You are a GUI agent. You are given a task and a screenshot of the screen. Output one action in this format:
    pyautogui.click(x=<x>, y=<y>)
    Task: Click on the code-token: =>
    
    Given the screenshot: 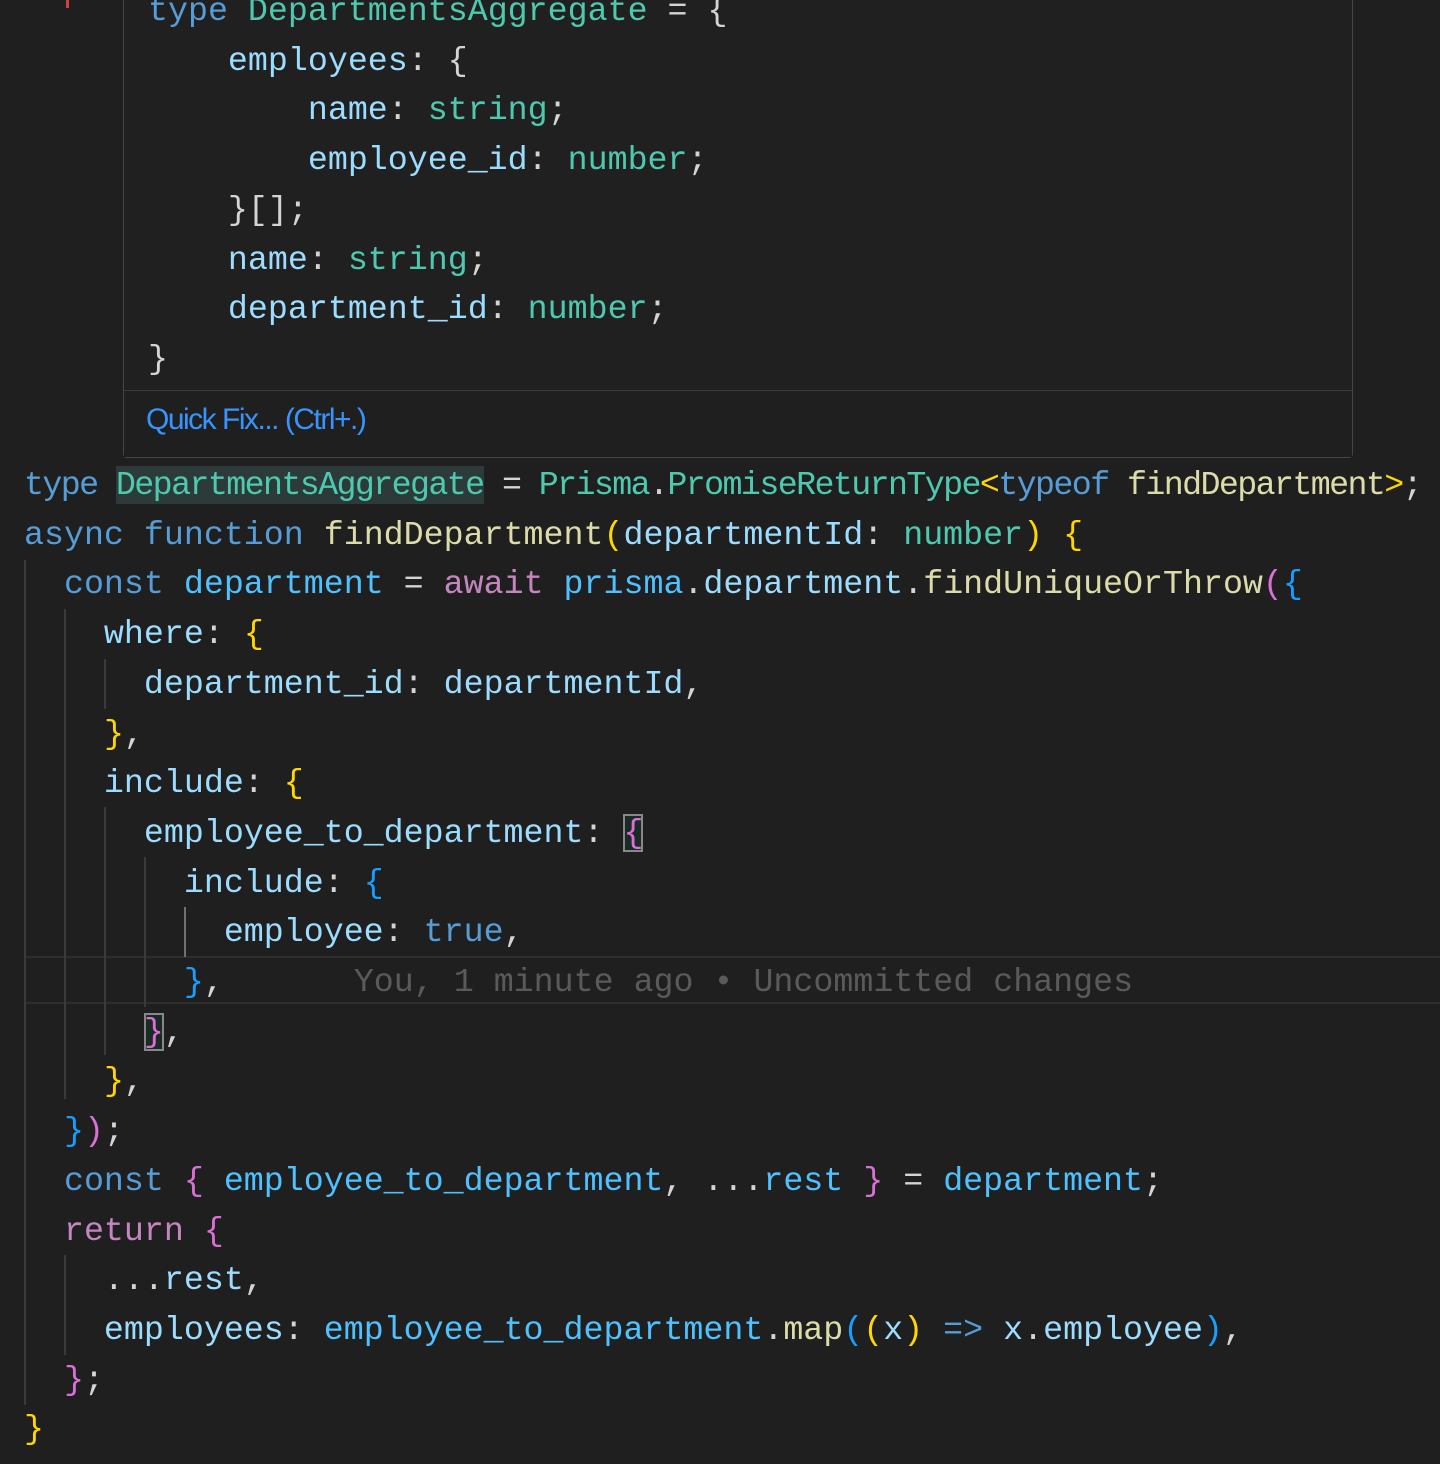 What is the action you would take?
    pyautogui.click(x=963, y=1329)
    